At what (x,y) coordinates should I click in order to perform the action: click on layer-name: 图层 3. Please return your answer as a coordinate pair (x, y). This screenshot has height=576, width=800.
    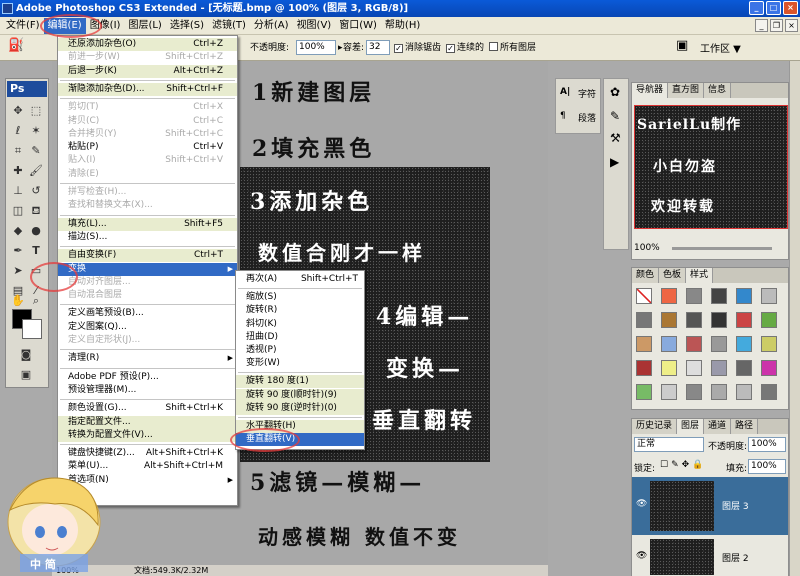
    Looking at the image, I should click on (735, 505).